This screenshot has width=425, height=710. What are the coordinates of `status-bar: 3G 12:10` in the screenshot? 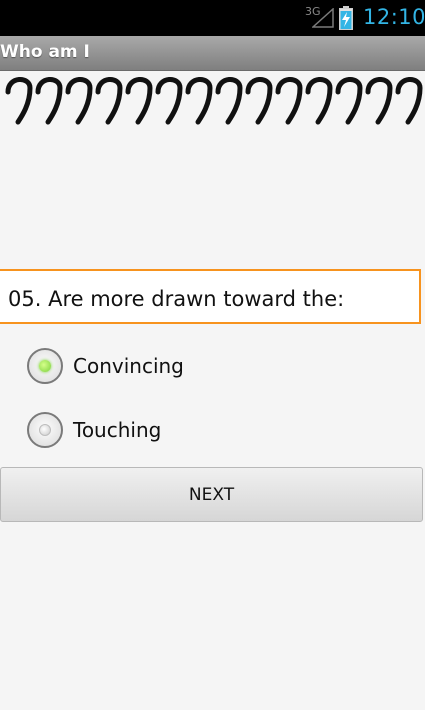 It's located at (212, 18).